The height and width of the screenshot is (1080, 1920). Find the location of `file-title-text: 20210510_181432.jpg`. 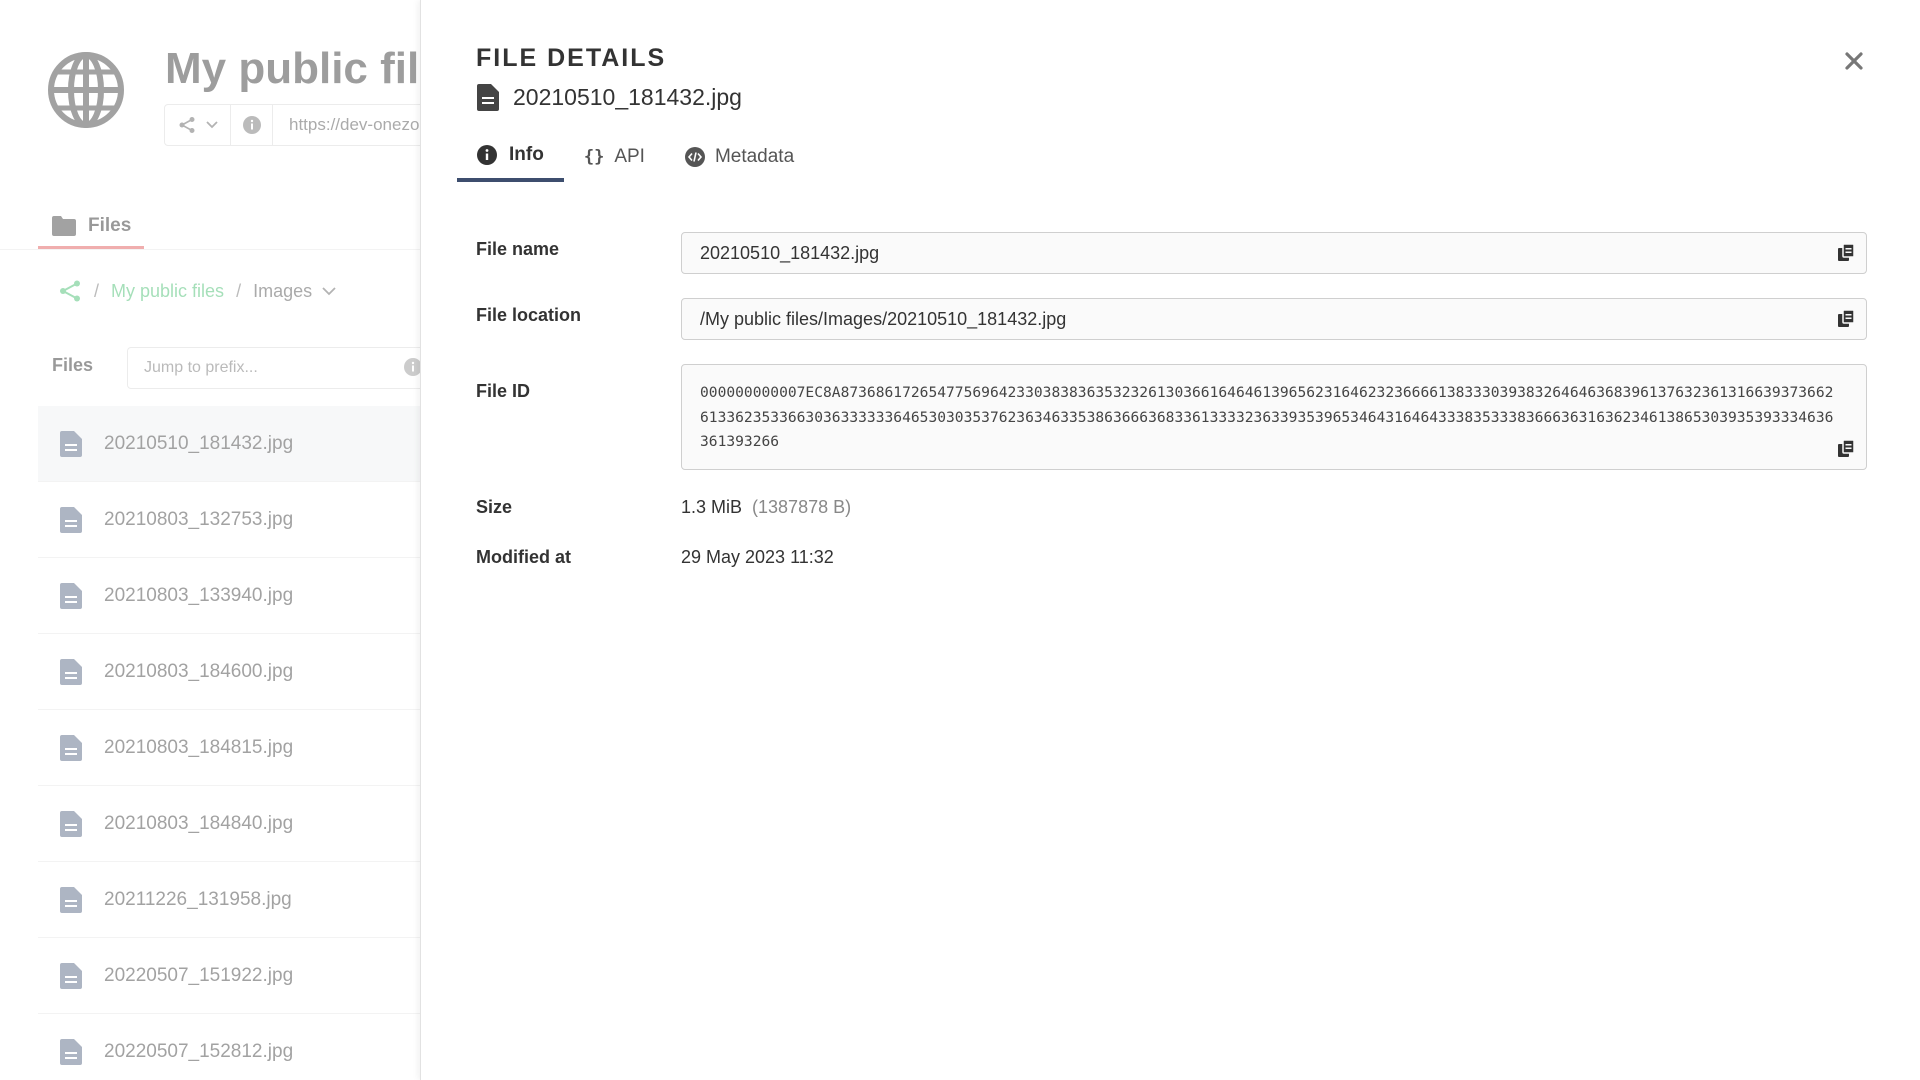

file-title-text: 20210510_181432.jpg is located at coordinates (627, 97).